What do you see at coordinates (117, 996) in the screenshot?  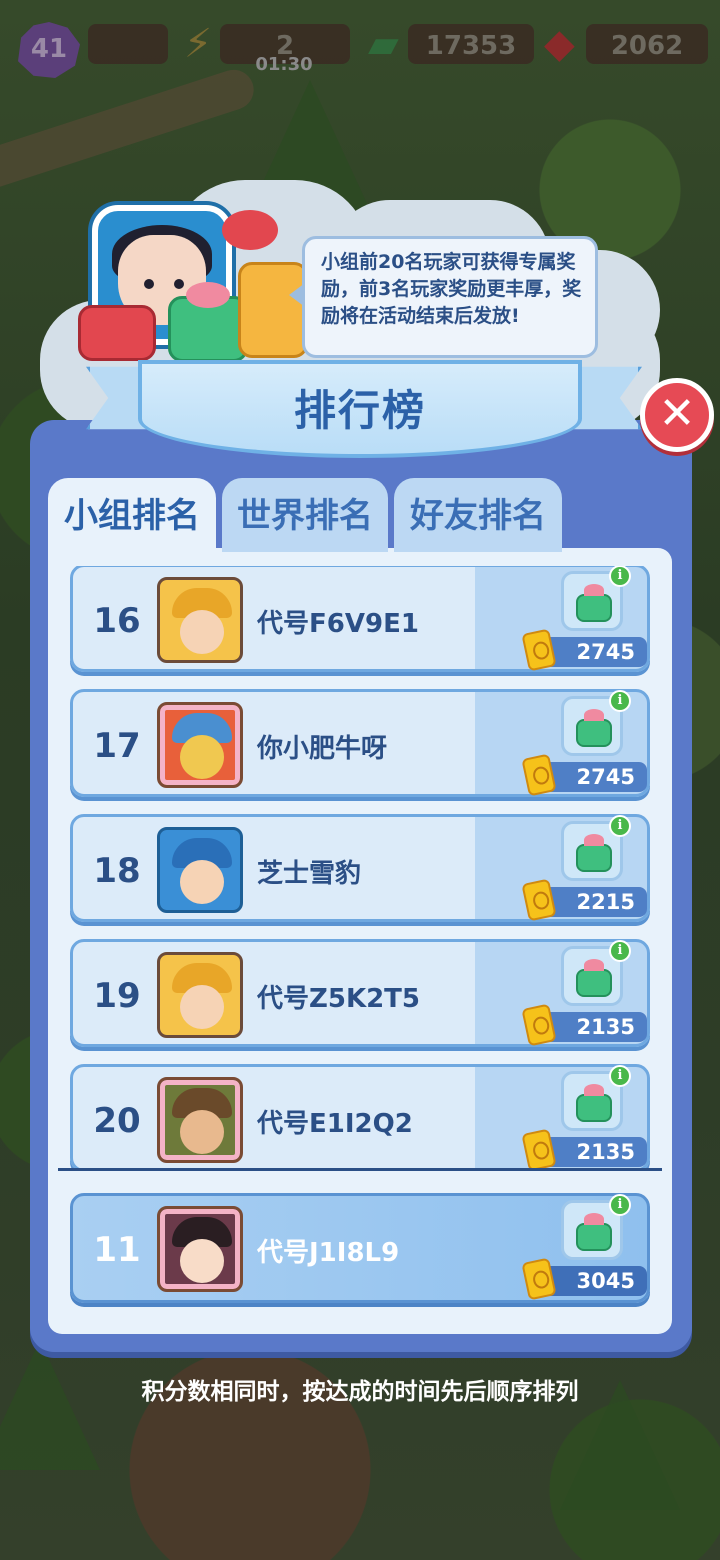 I see `rank-number: 19` at bounding box center [117, 996].